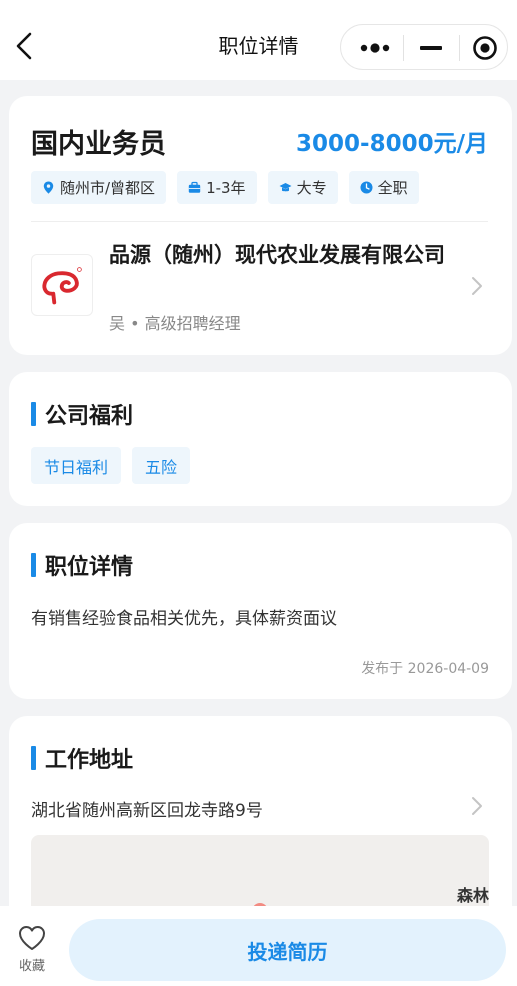 Image resolution: width=517 pixels, height=986 pixels. What do you see at coordinates (425, 669) in the screenshot?
I see `publish-date: 发布于 2026-04-09` at bounding box center [425, 669].